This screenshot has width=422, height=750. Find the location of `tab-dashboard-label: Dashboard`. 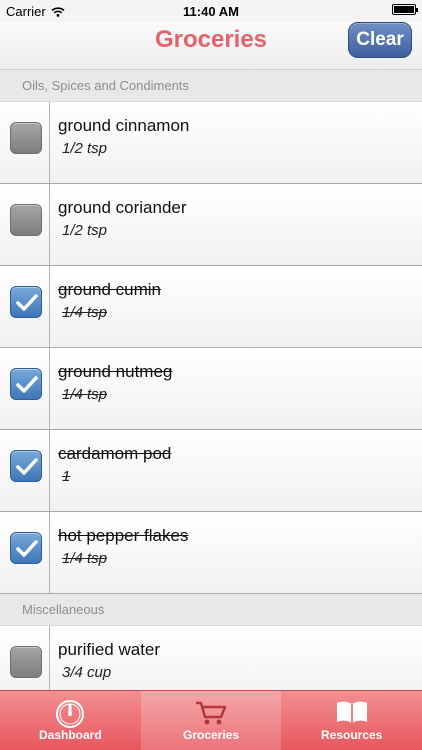

tab-dashboard-label: Dashboard is located at coordinates (70, 735).